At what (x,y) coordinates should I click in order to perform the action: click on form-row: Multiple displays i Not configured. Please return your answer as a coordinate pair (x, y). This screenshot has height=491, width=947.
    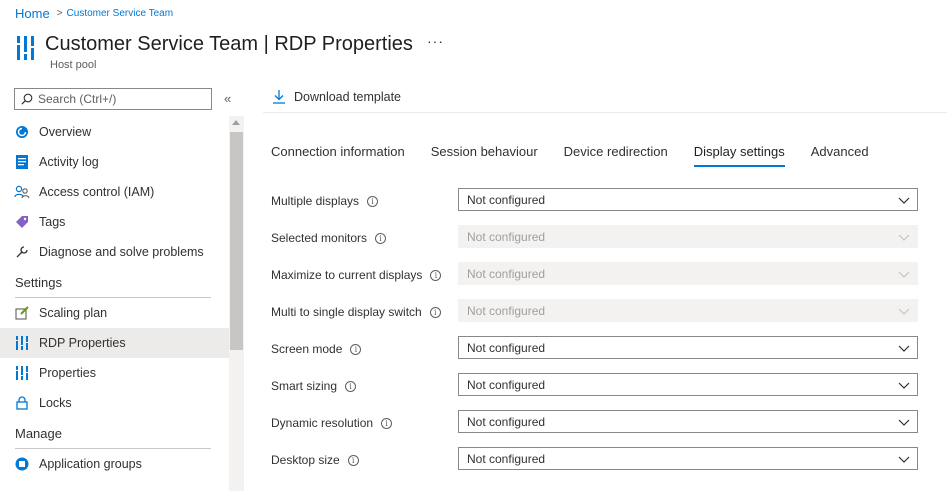
    Looking at the image, I should click on (609, 205).